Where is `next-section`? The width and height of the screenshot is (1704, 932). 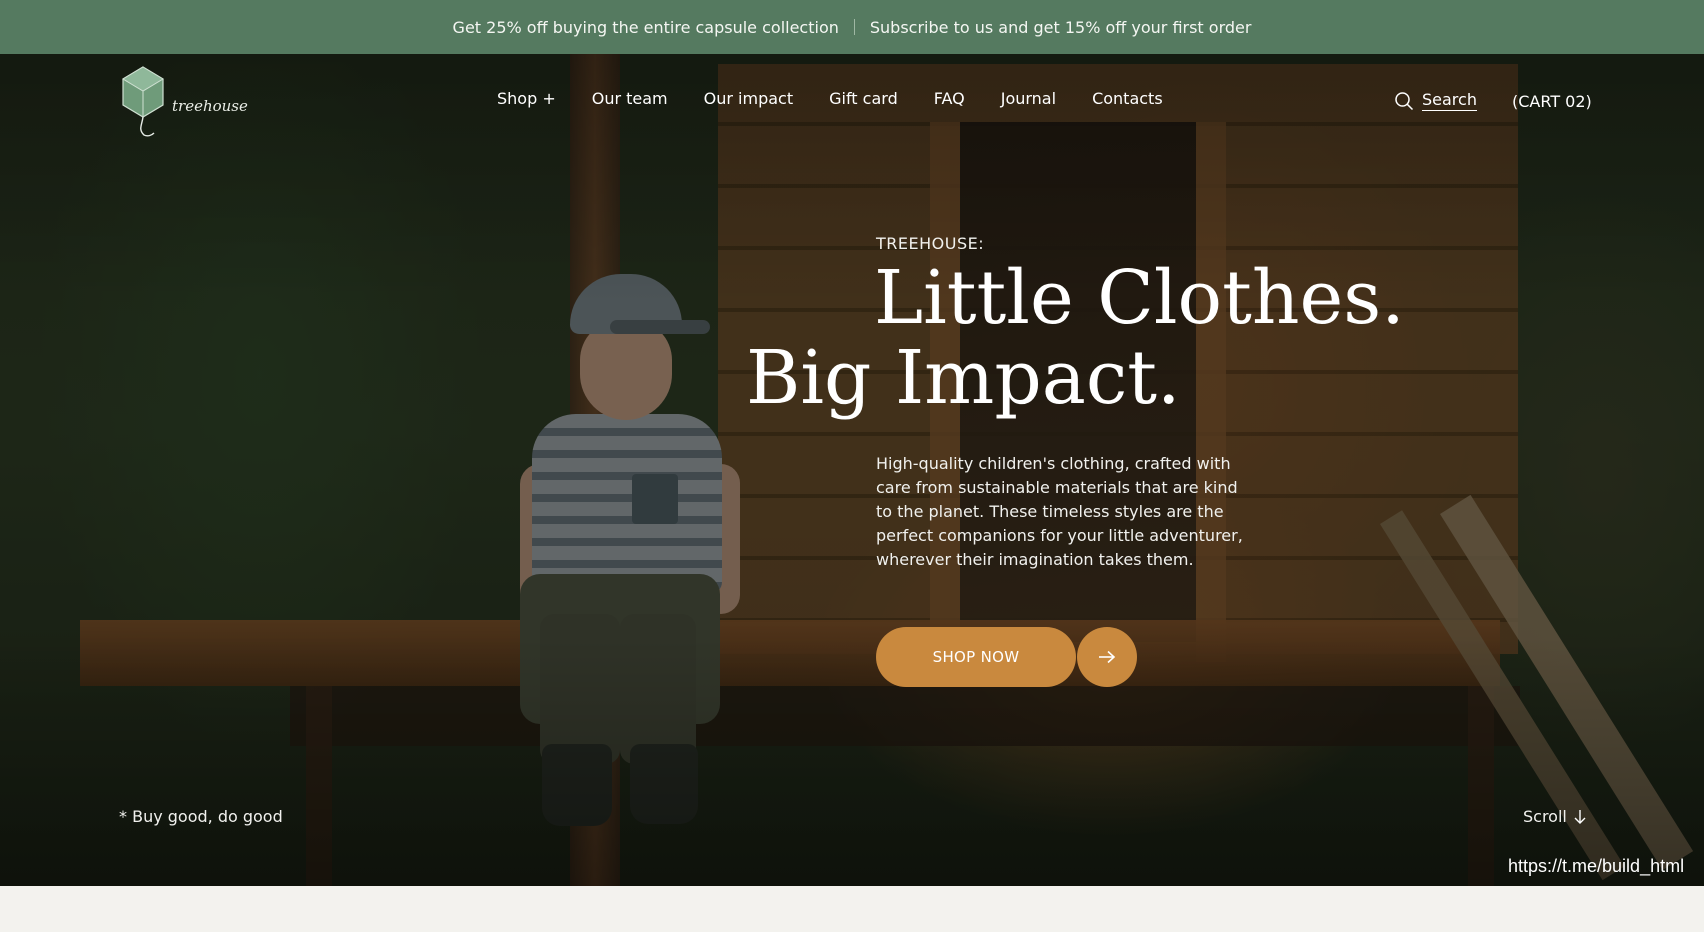
next-section is located at coordinates (852, 909).